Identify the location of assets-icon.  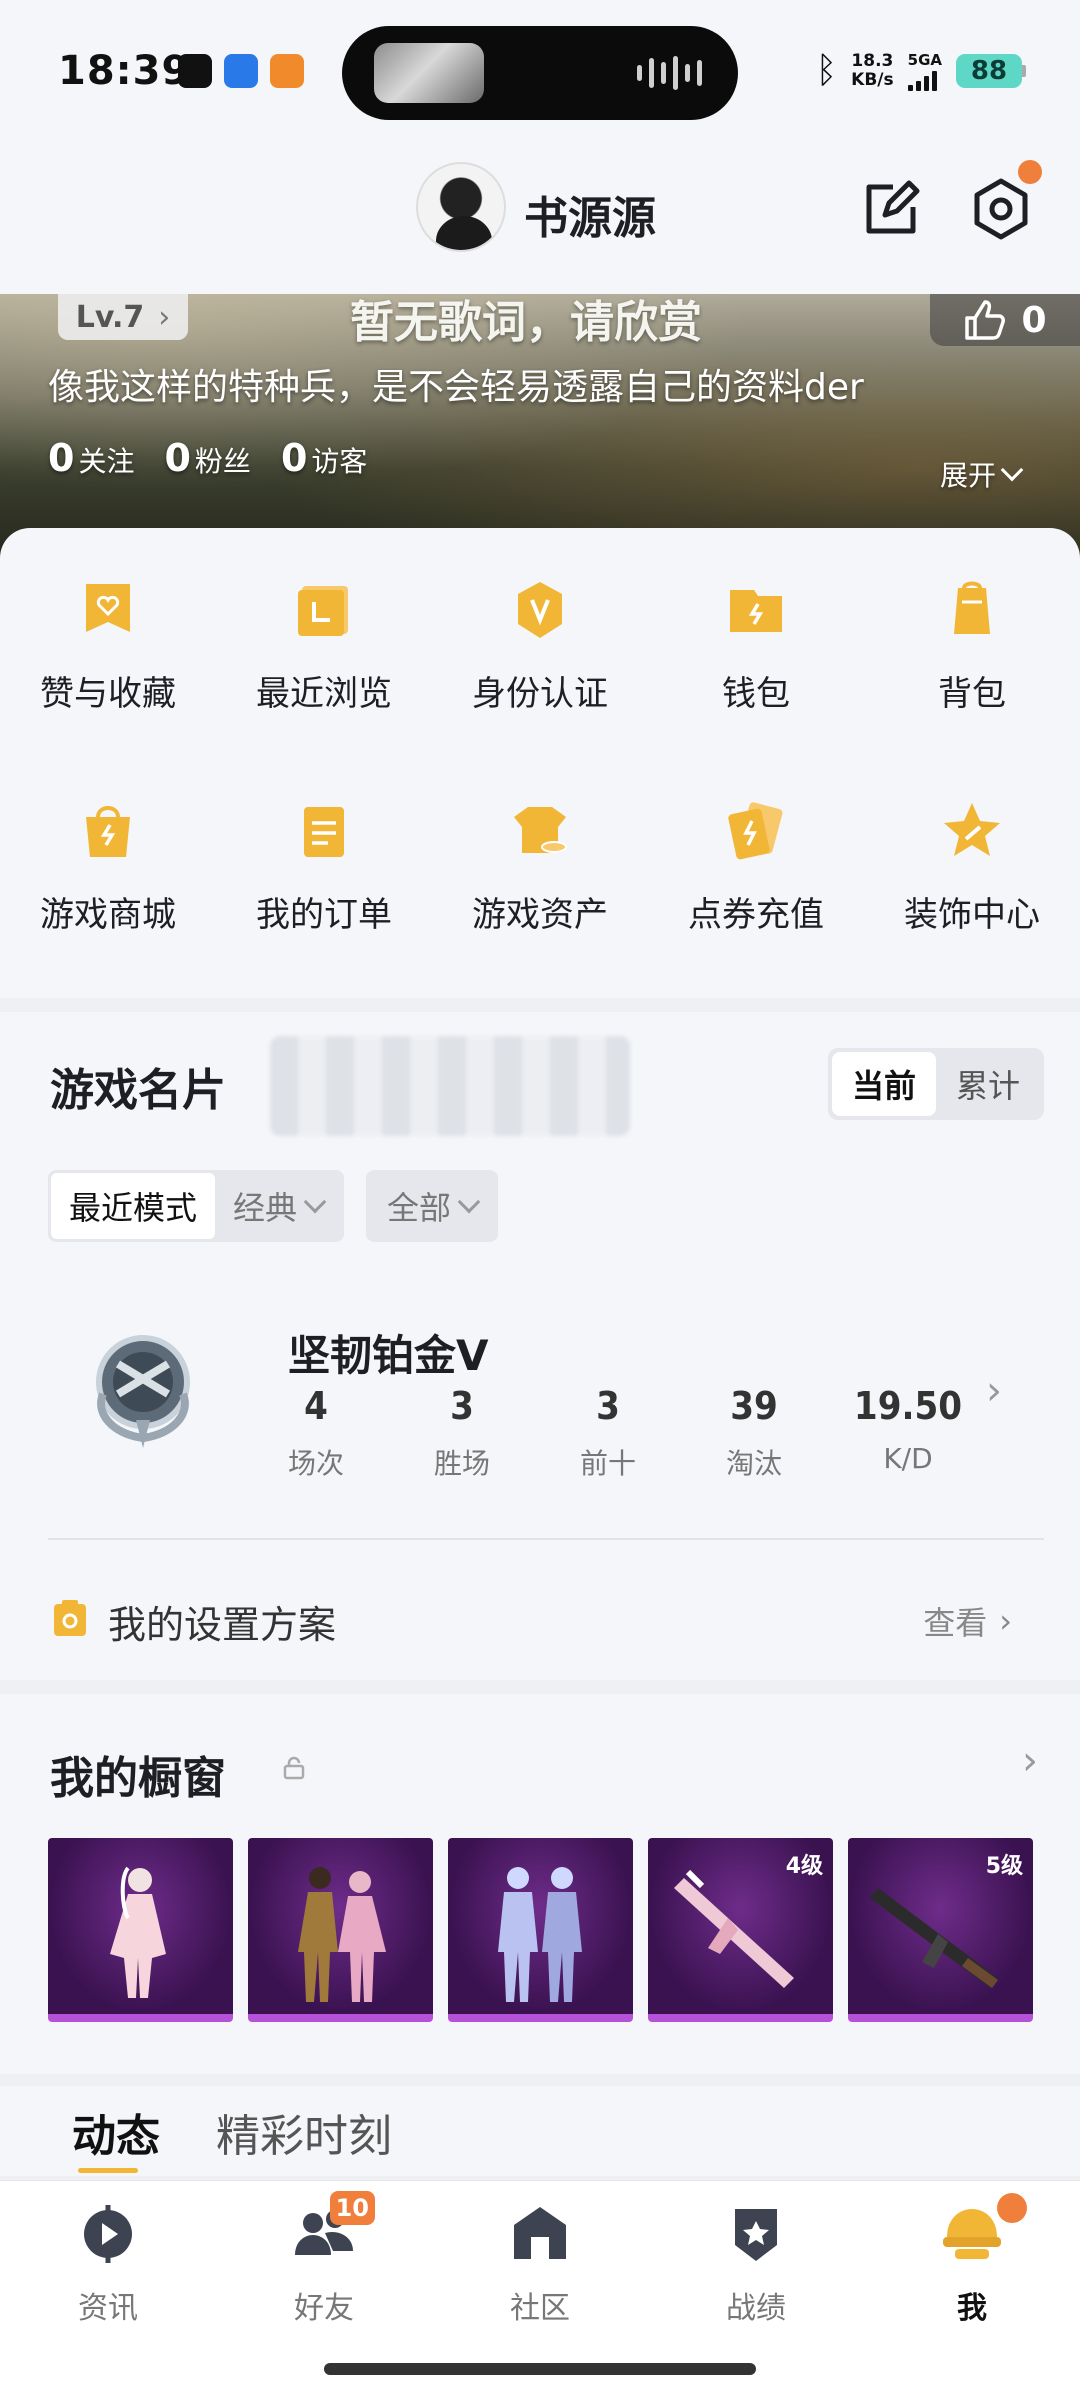
(540, 831).